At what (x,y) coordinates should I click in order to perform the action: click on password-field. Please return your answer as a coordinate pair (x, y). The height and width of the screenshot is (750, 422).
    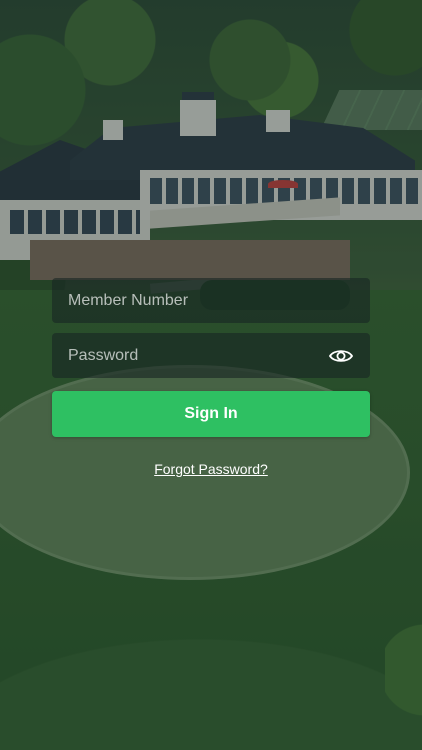
    Looking at the image, I should click on (211, 355).